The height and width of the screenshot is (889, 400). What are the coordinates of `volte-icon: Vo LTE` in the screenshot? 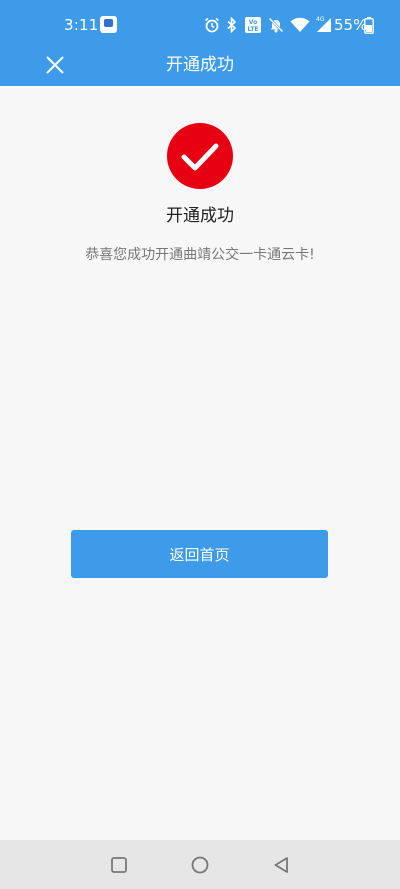 It's located at (253, 25).